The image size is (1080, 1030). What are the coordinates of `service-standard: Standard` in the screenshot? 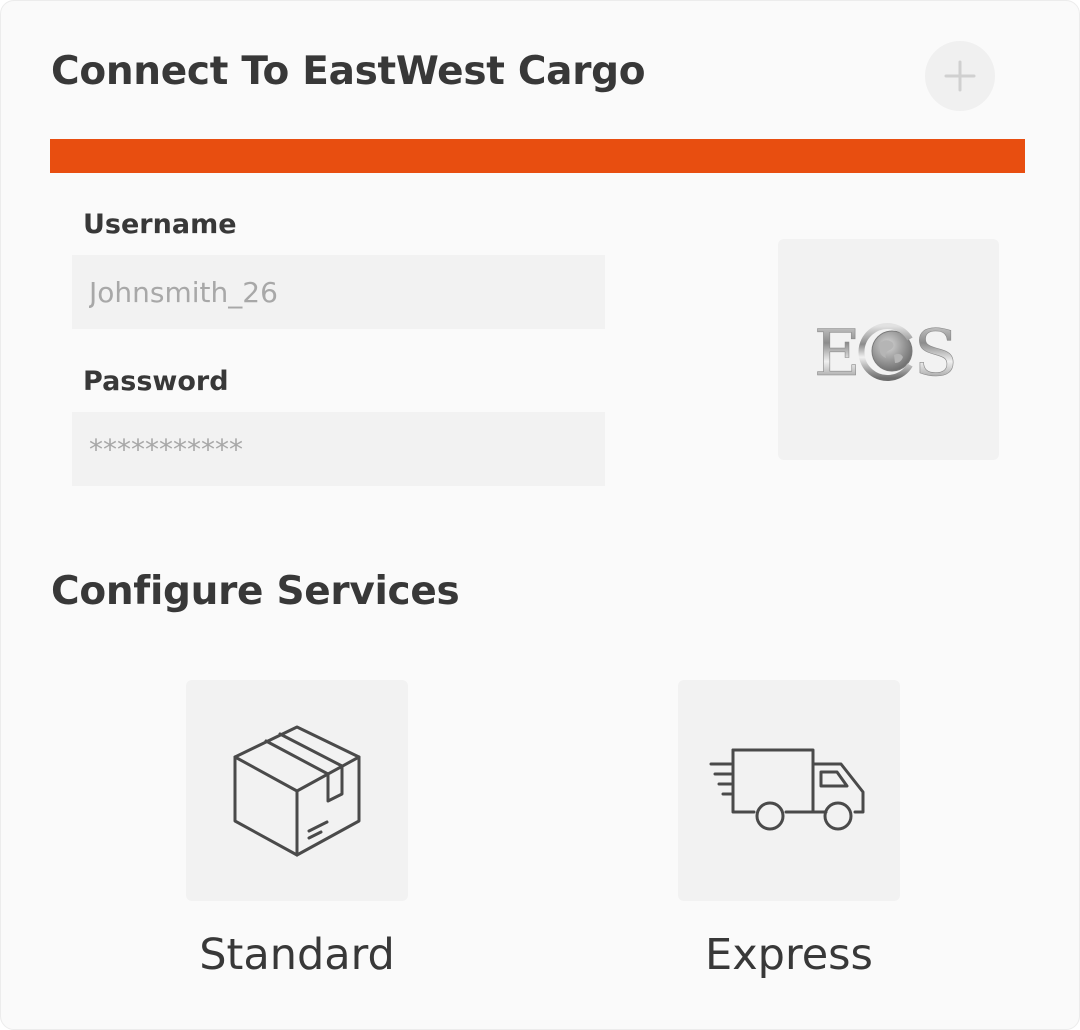 It's located at (297, 830).